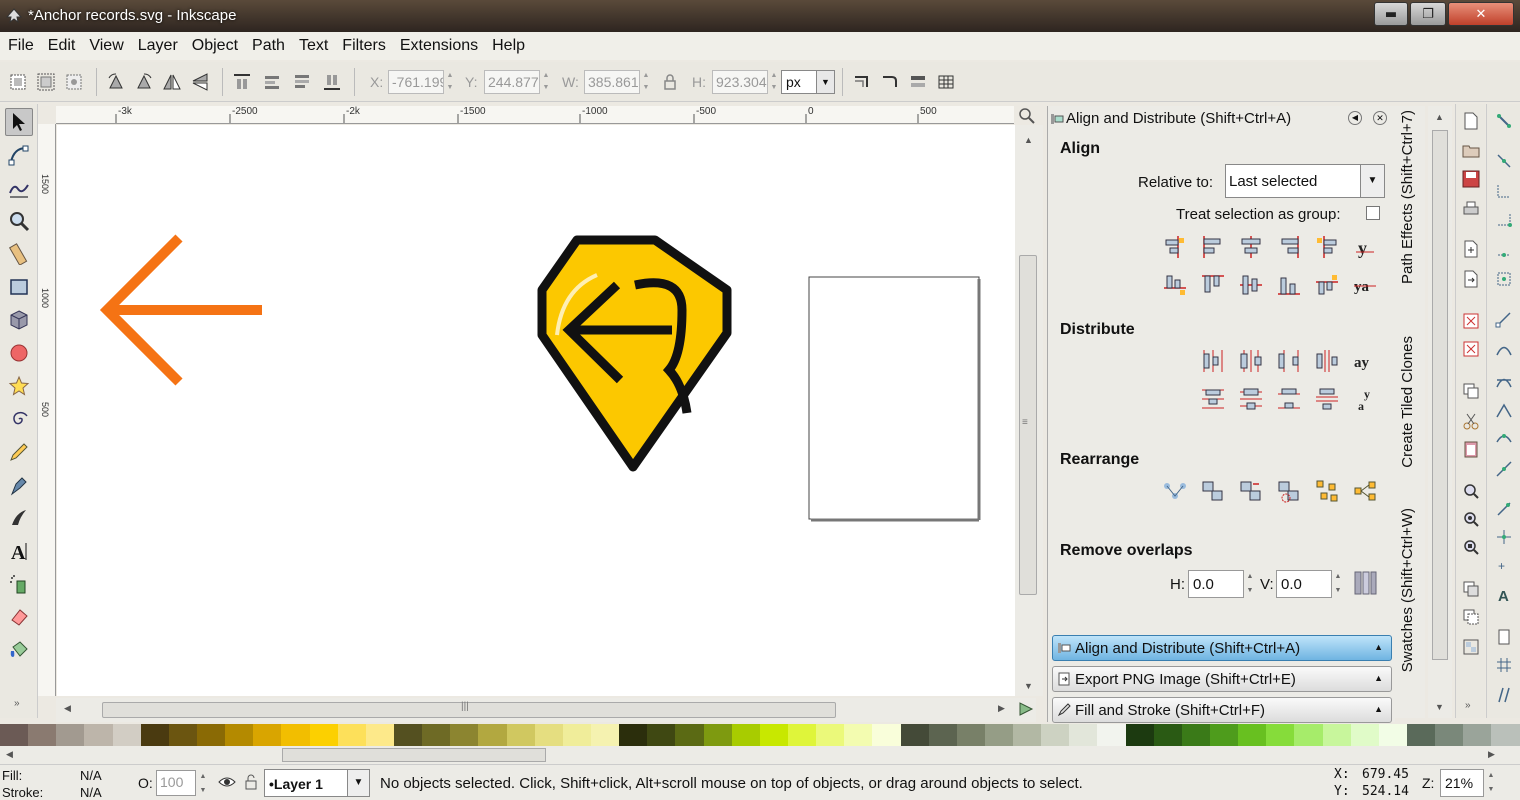  I want to click on width-spinner: ▲ ▼, so click(646, 82).